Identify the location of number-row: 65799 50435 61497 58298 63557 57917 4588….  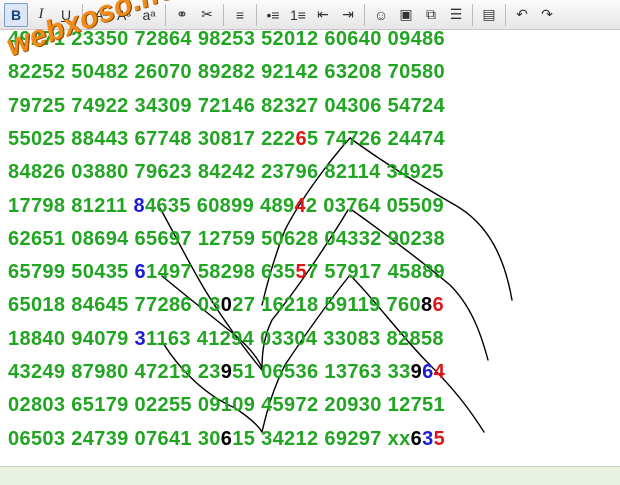
(226, 272).